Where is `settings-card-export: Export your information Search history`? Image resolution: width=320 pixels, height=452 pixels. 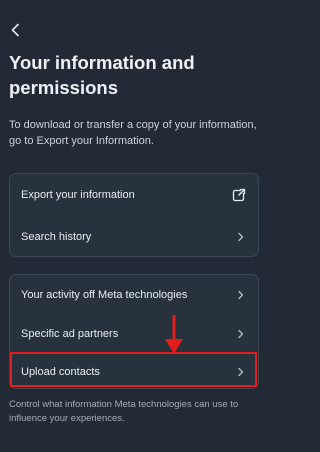
settings-card-export: Export your information Search history is located at coordinates (134, 215).